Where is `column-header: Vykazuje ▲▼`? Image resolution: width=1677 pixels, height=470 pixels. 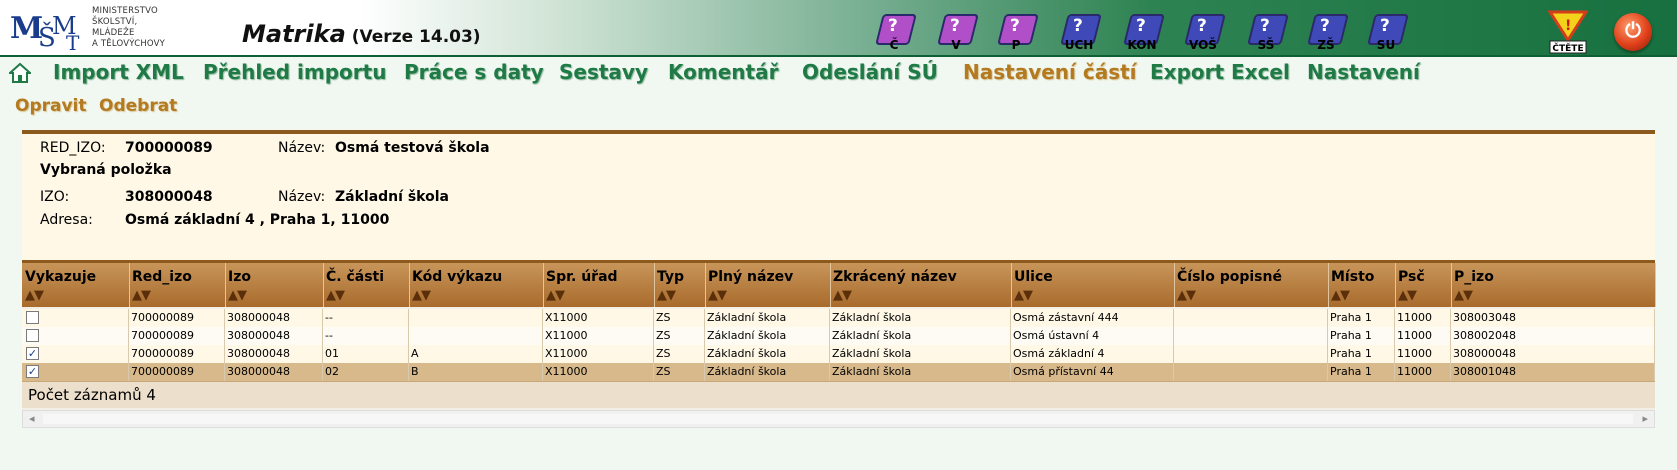 column-header: Vykazuje ▲▼ is located at coordinates (76, 285).